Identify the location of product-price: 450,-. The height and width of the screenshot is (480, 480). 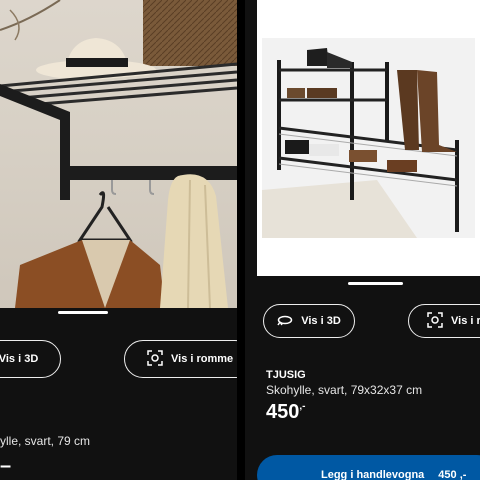
(285, 412).